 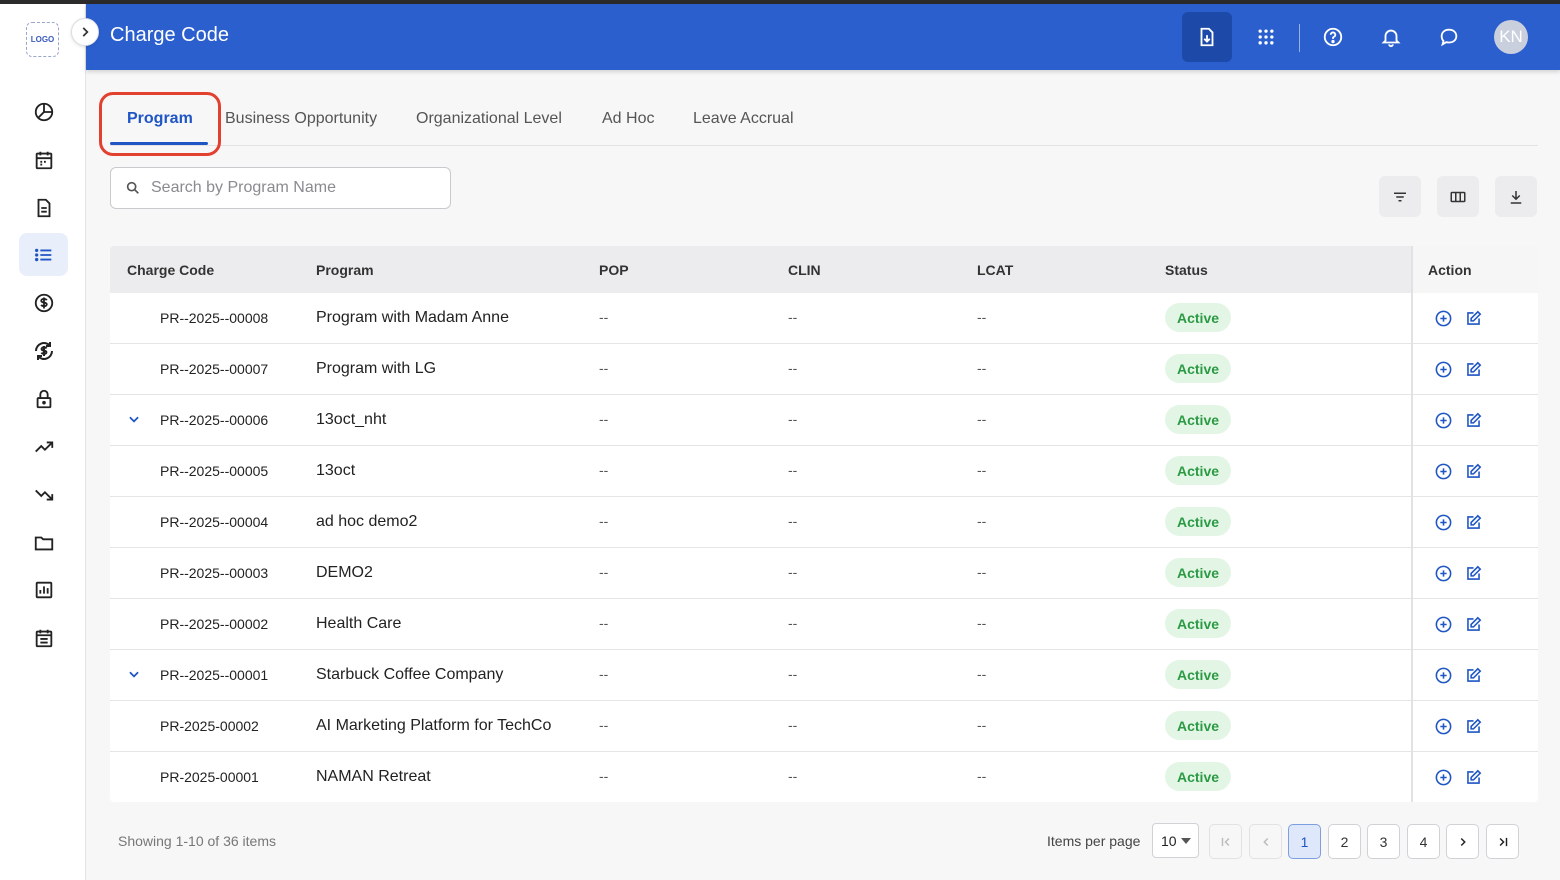 What do you see at coordinates (793, 470) in the screenshot?
I see `clin-cell: --` at bounding box center [793, 470].